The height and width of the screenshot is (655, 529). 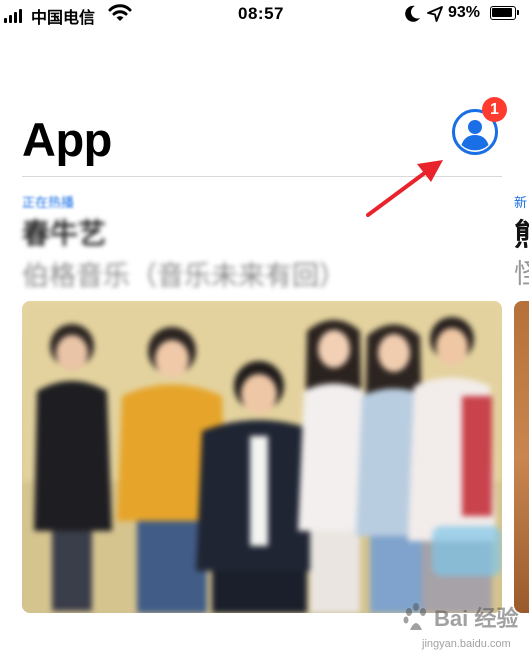 I want to click on watermark: Bai 经验 jingyan.baidu.com, so click(x=464, y=627).